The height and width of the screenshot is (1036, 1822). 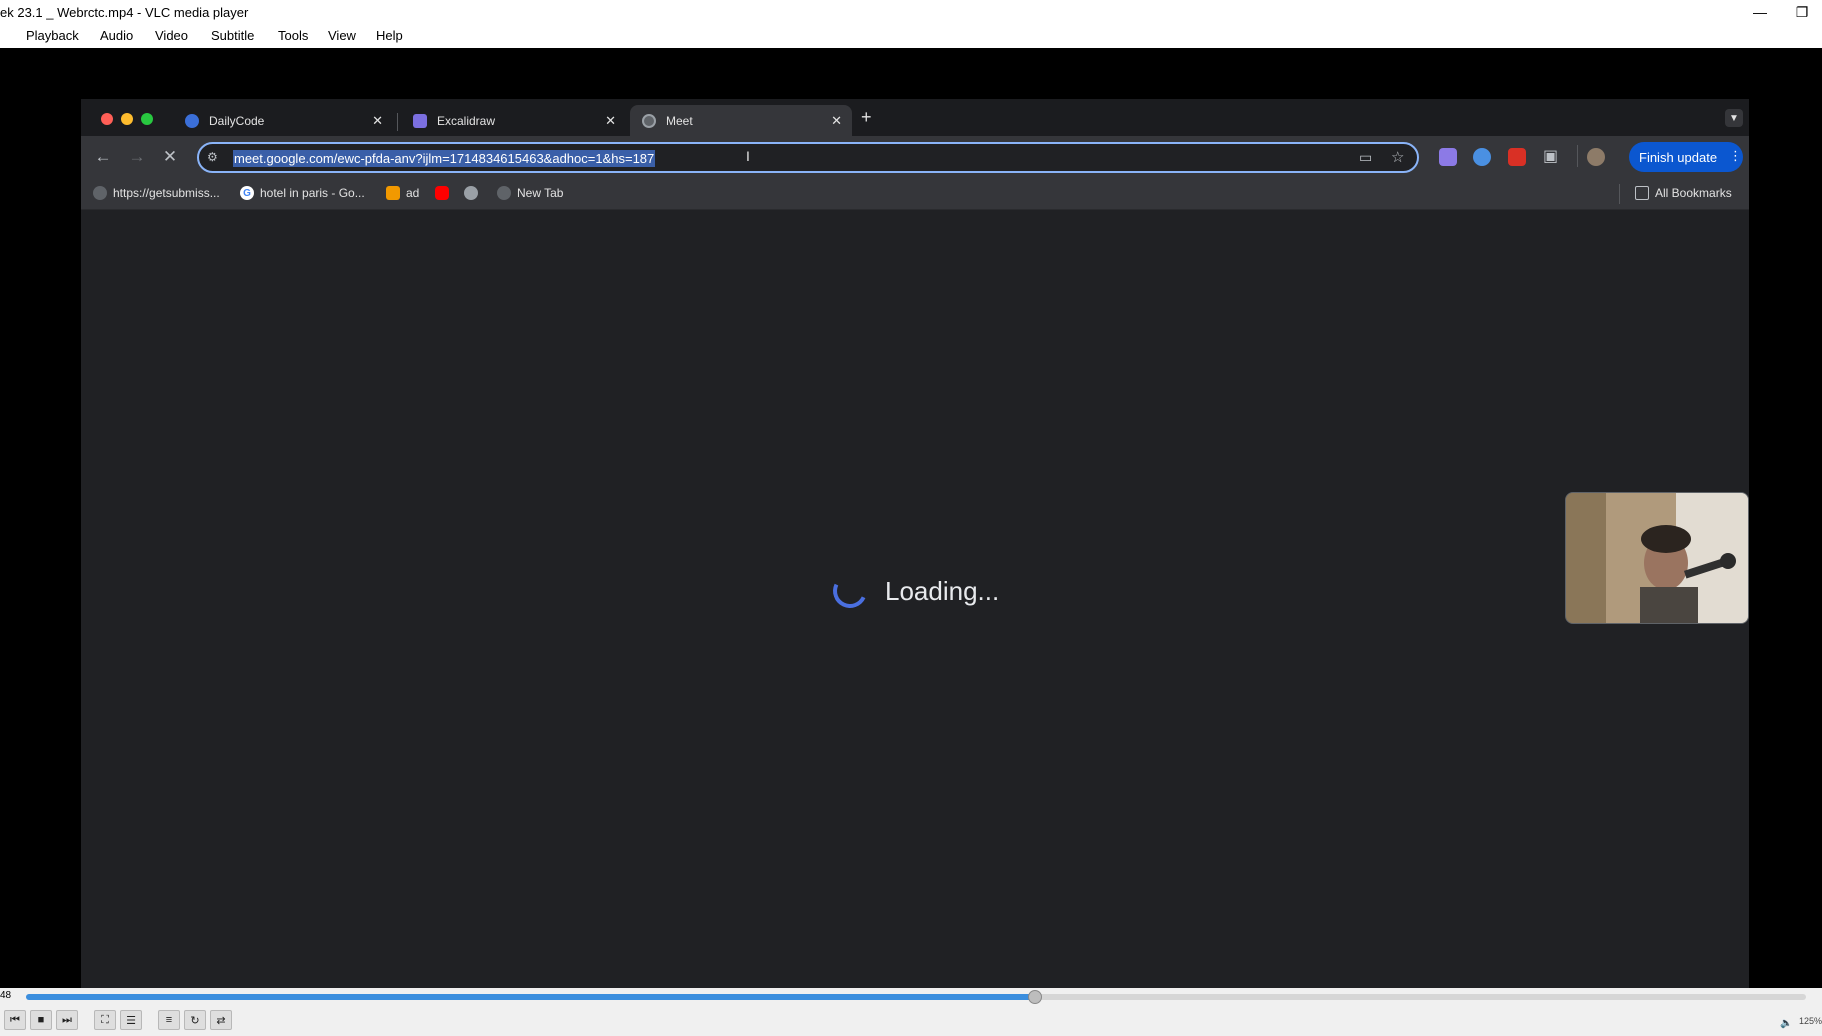 I want to click on new-tab-button: +, so click(x=866, y=117).